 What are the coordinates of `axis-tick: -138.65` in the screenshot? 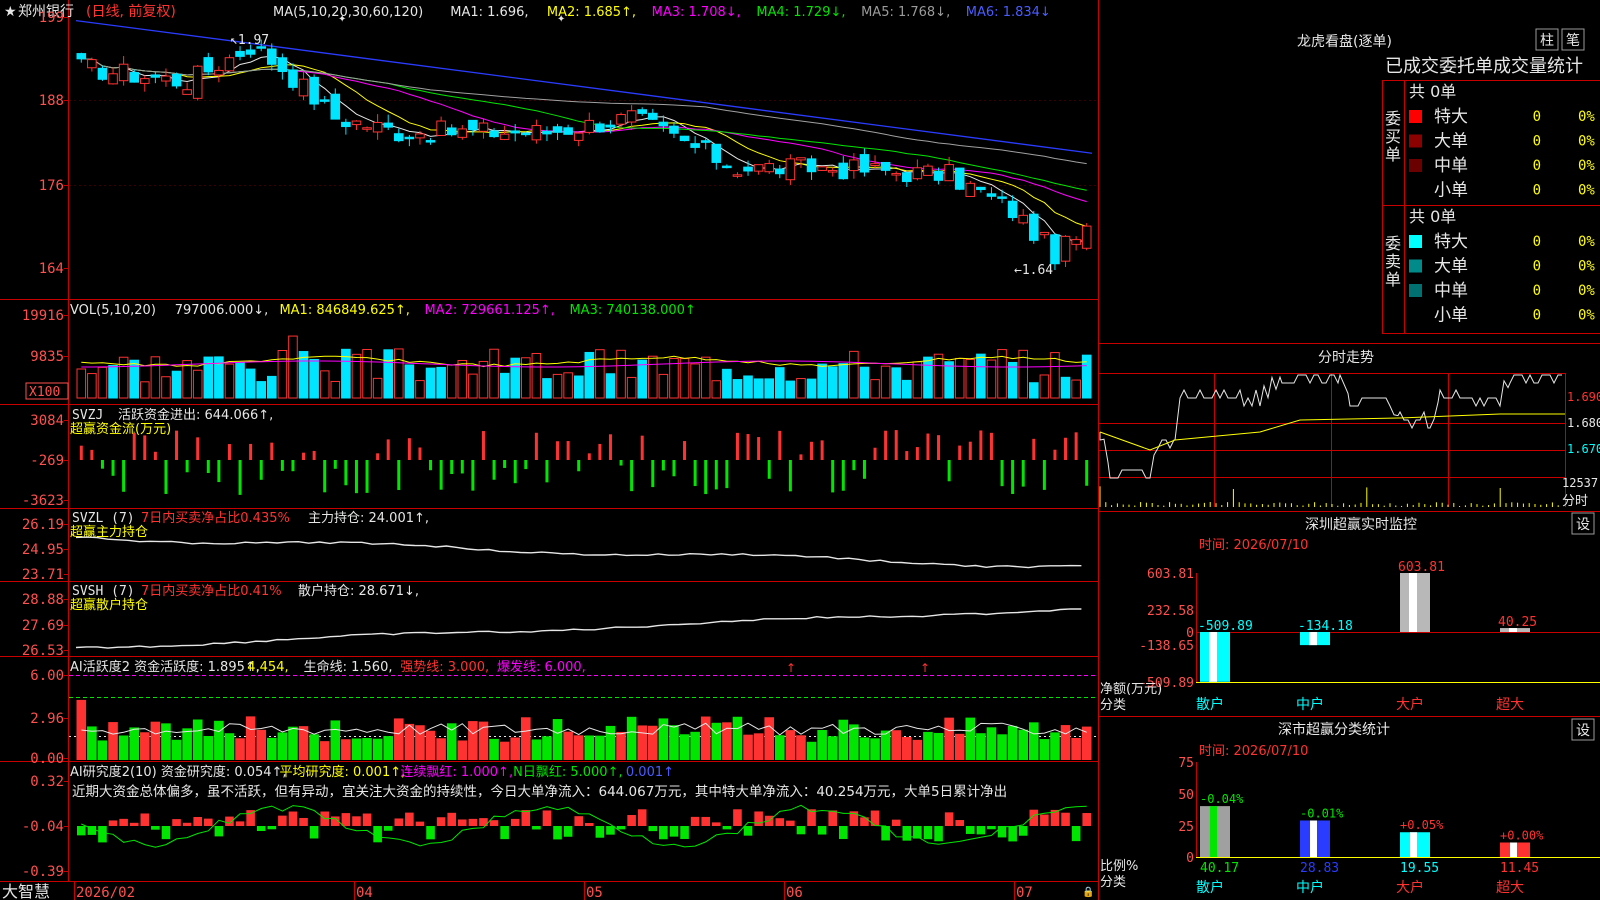 It's located at (1166, 646).